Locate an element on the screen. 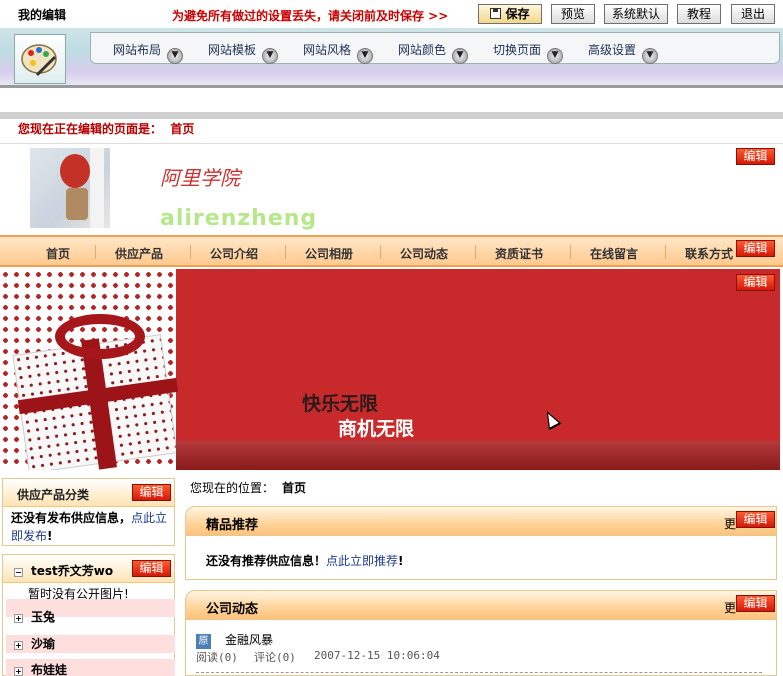  featured-more-link: 更 is located at coordinates (730, 523).